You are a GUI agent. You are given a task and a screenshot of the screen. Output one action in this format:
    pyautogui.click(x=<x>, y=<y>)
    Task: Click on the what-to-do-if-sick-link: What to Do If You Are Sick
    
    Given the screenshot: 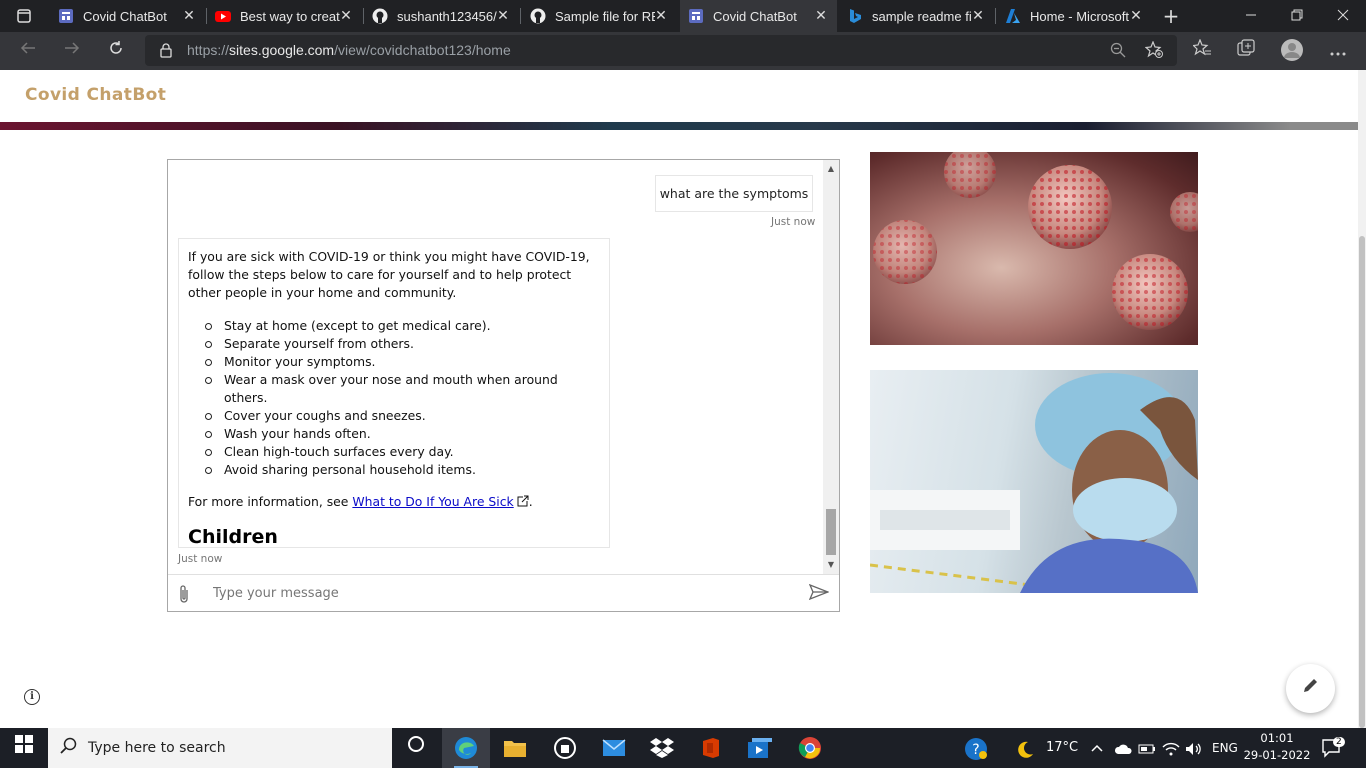 What is the action you would take?
    pyautogui.click(x=432, y=501)
    